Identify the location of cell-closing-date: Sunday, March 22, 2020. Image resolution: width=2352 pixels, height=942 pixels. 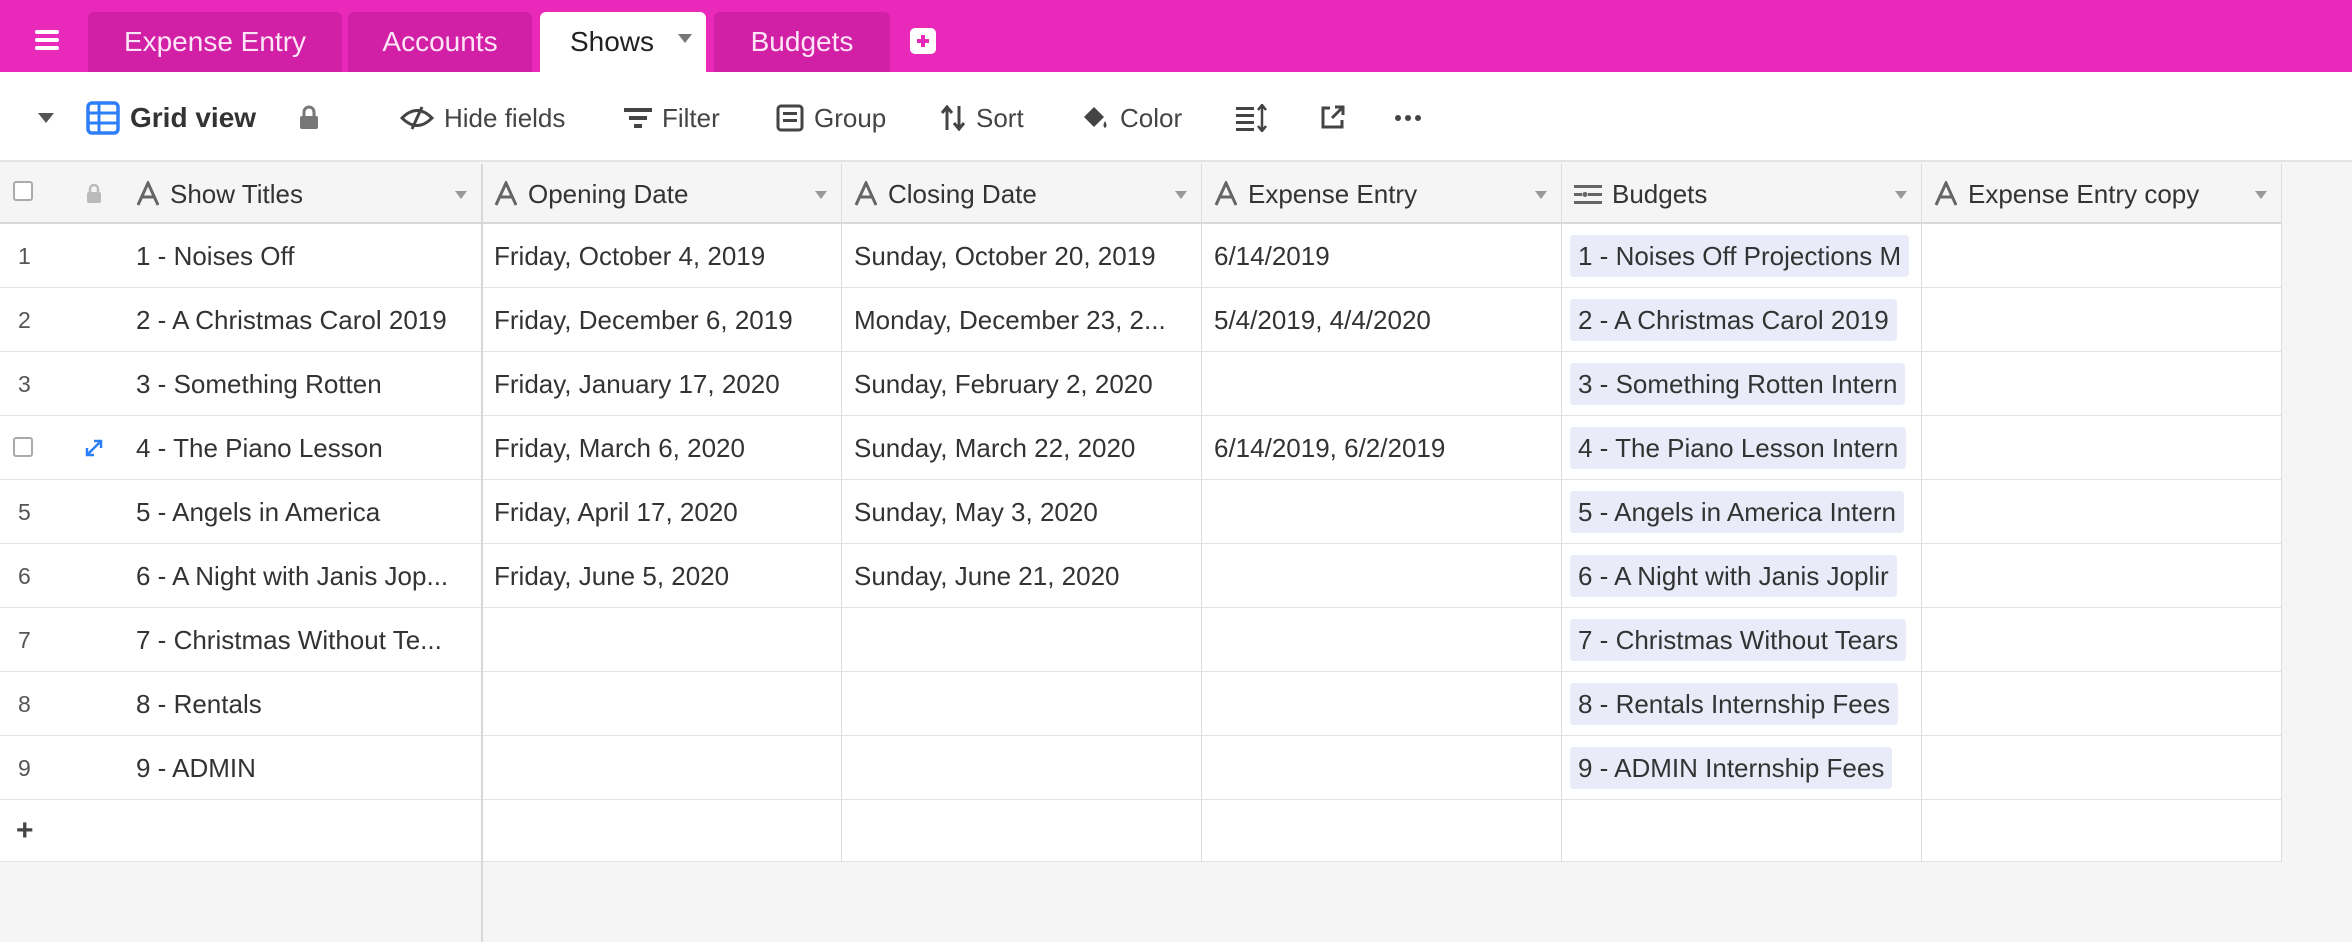
(1021, 448).